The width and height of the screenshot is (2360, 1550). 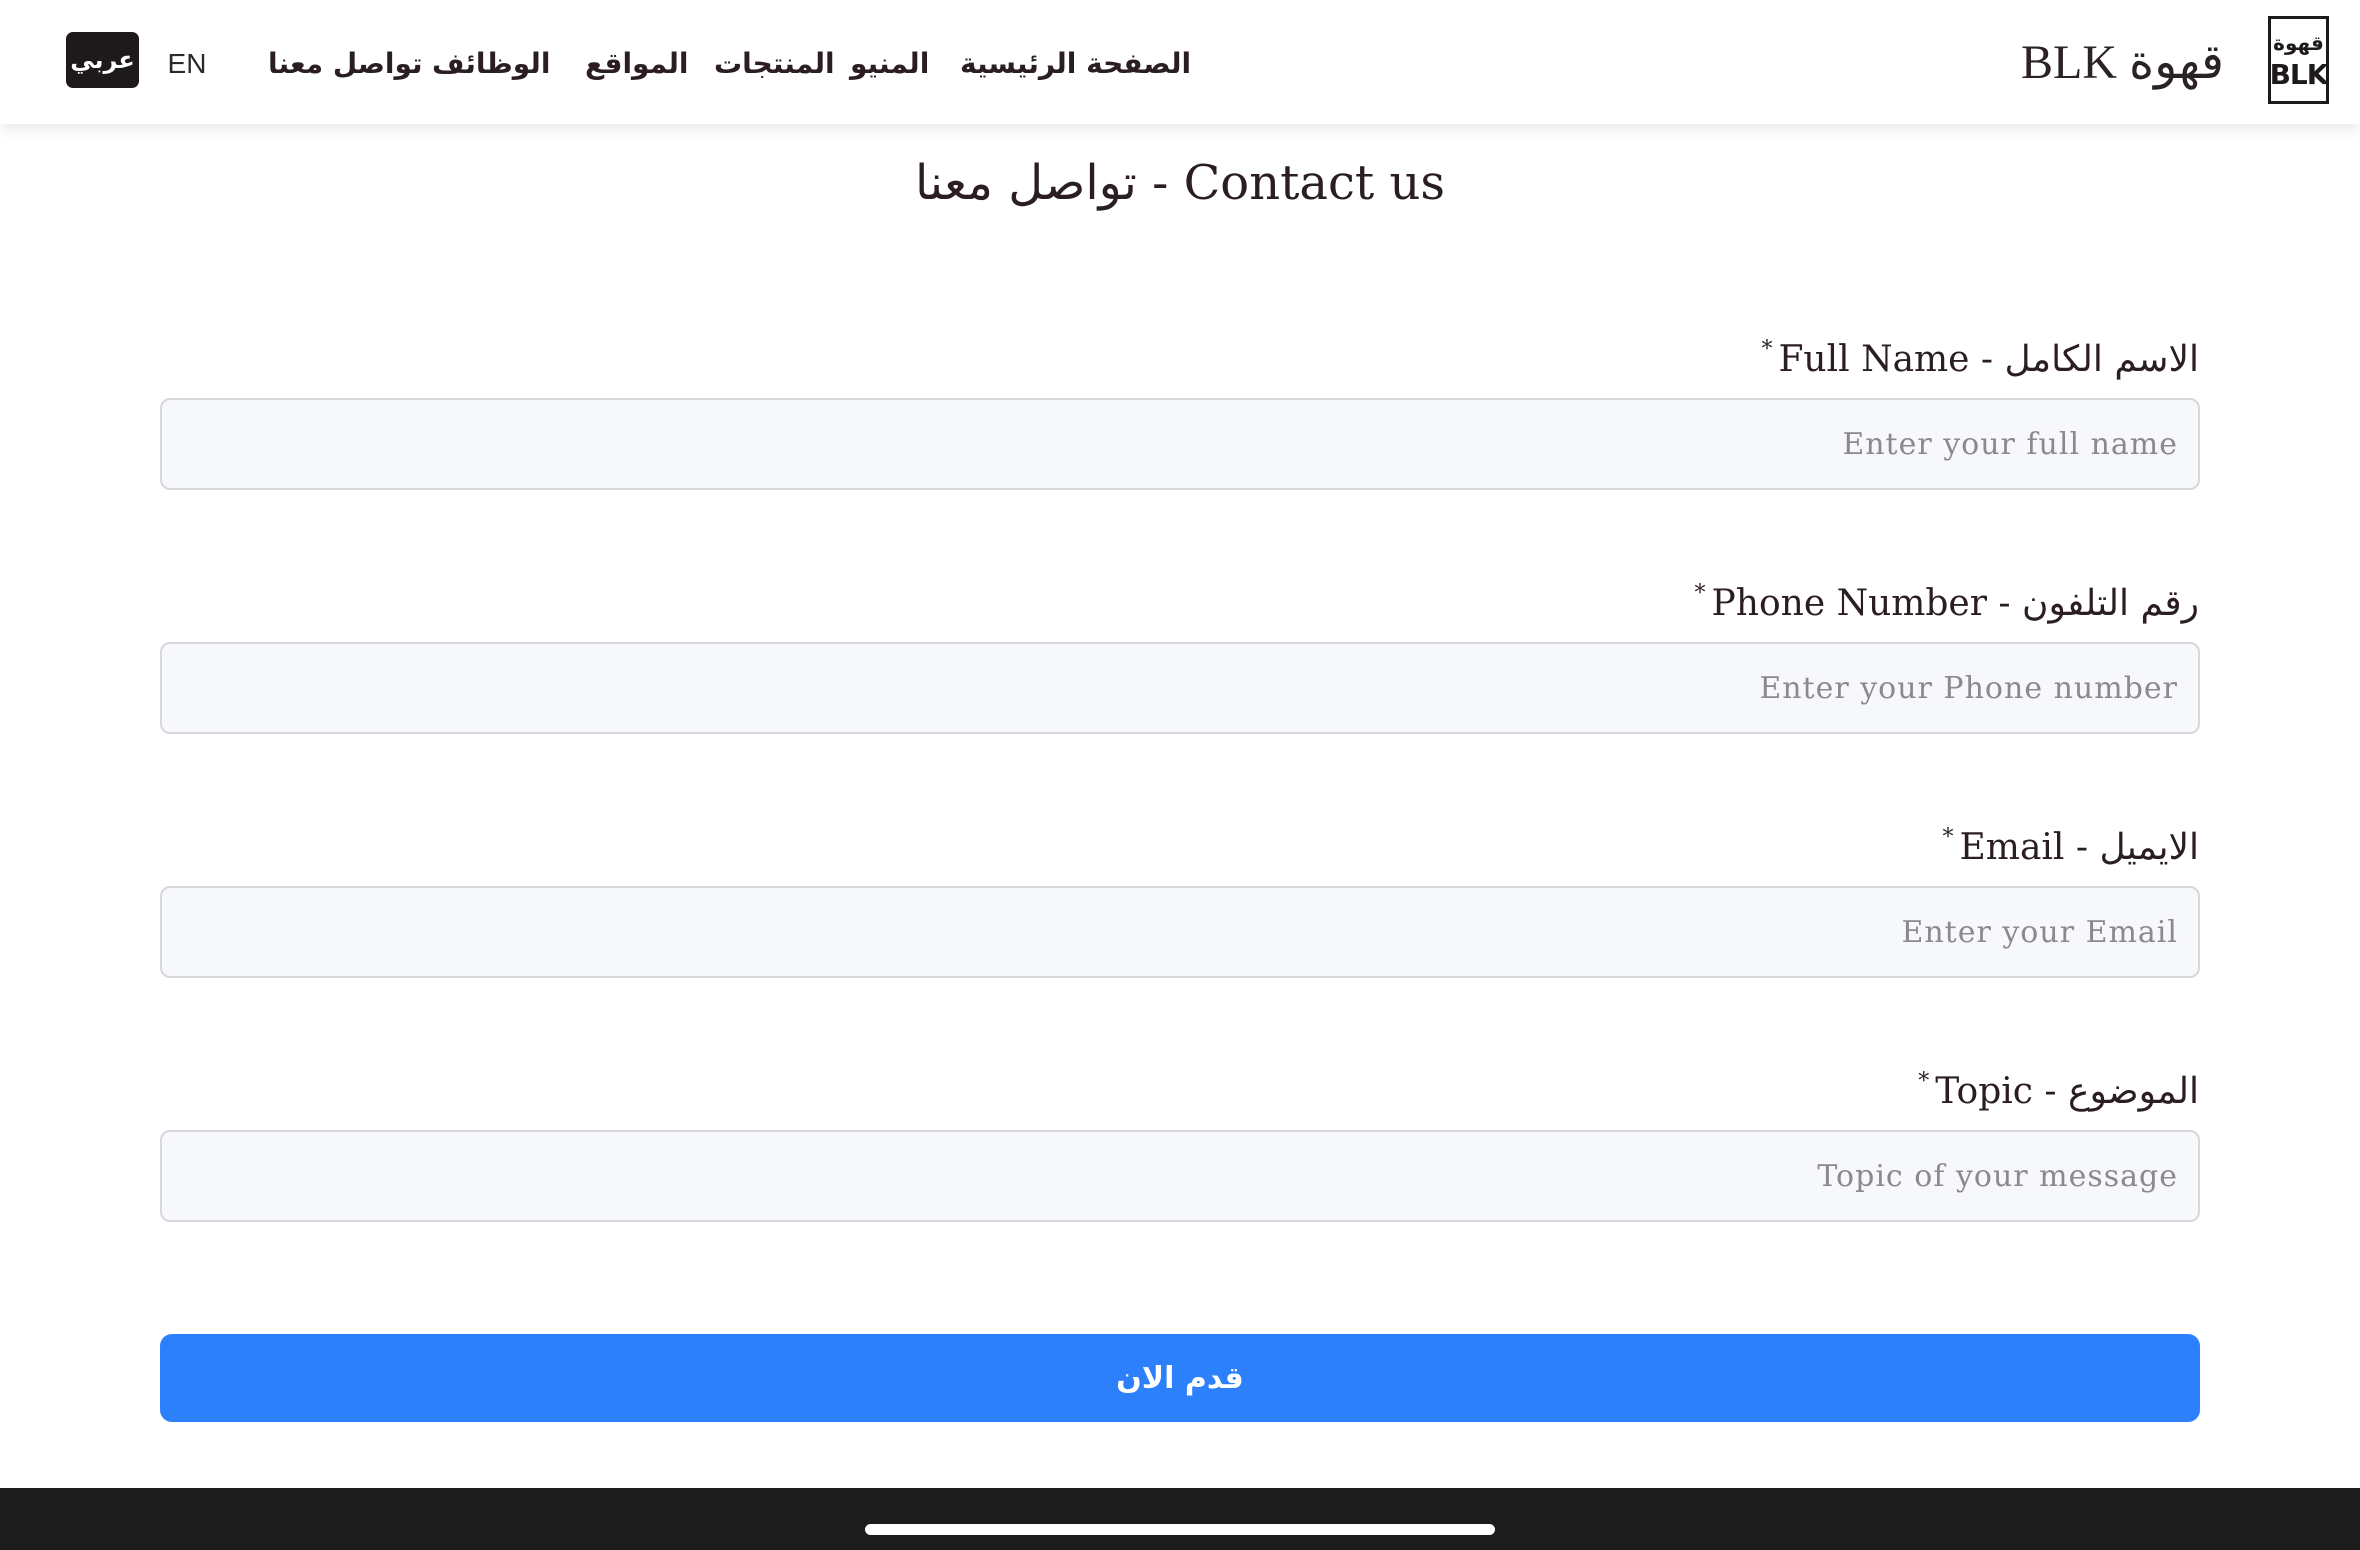 What do you see at coordinates (1180, 932) in the screenshot?
I see `email-input` at bounding box center [1180, 932].